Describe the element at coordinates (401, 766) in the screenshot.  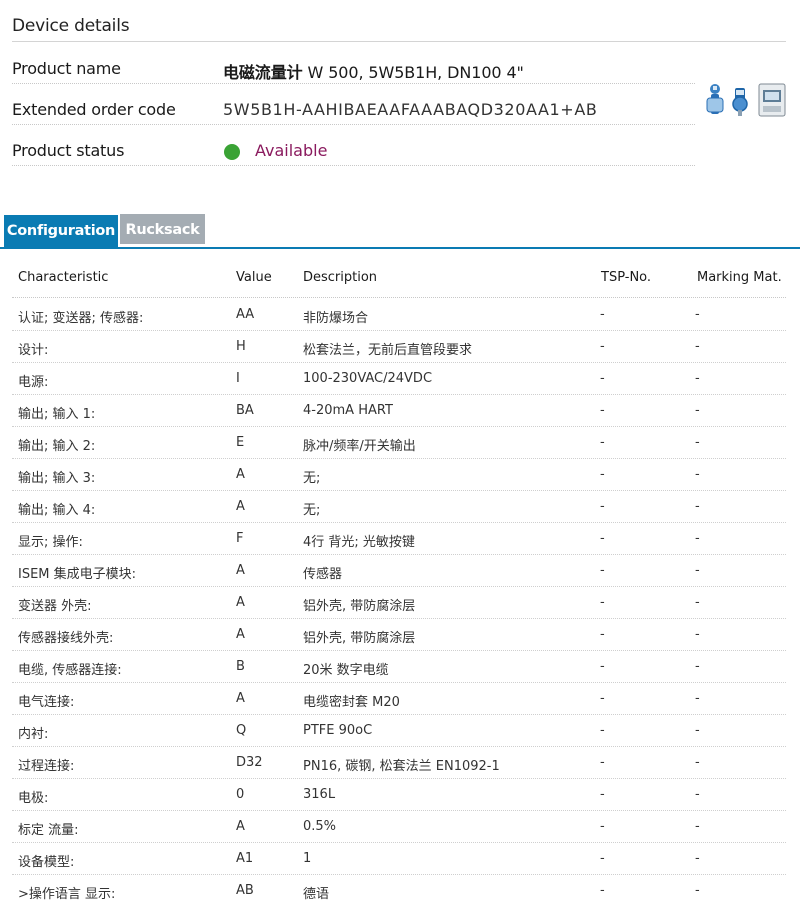
I see `cell-description: PN16, 碳钢, 松套法兰 EN1092-1` at that location.